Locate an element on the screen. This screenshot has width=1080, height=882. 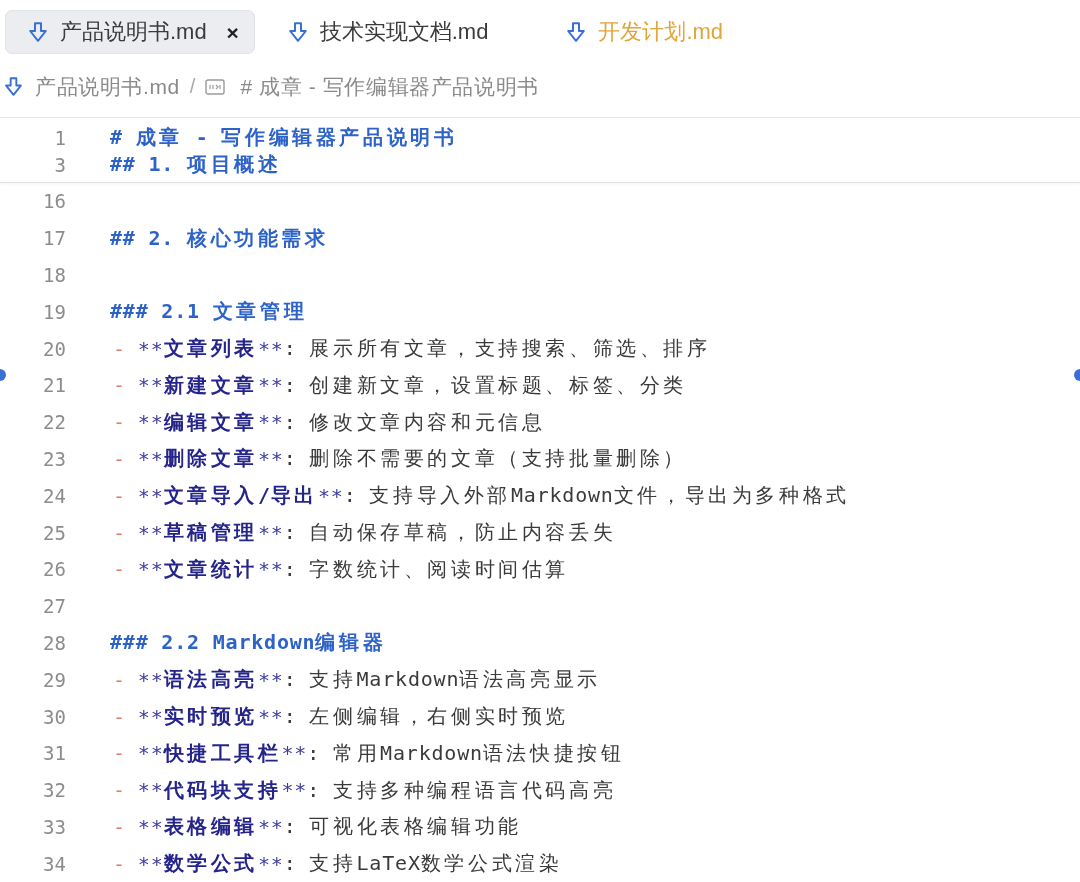
symbol-box-icon is located at coordinates (215, 86).